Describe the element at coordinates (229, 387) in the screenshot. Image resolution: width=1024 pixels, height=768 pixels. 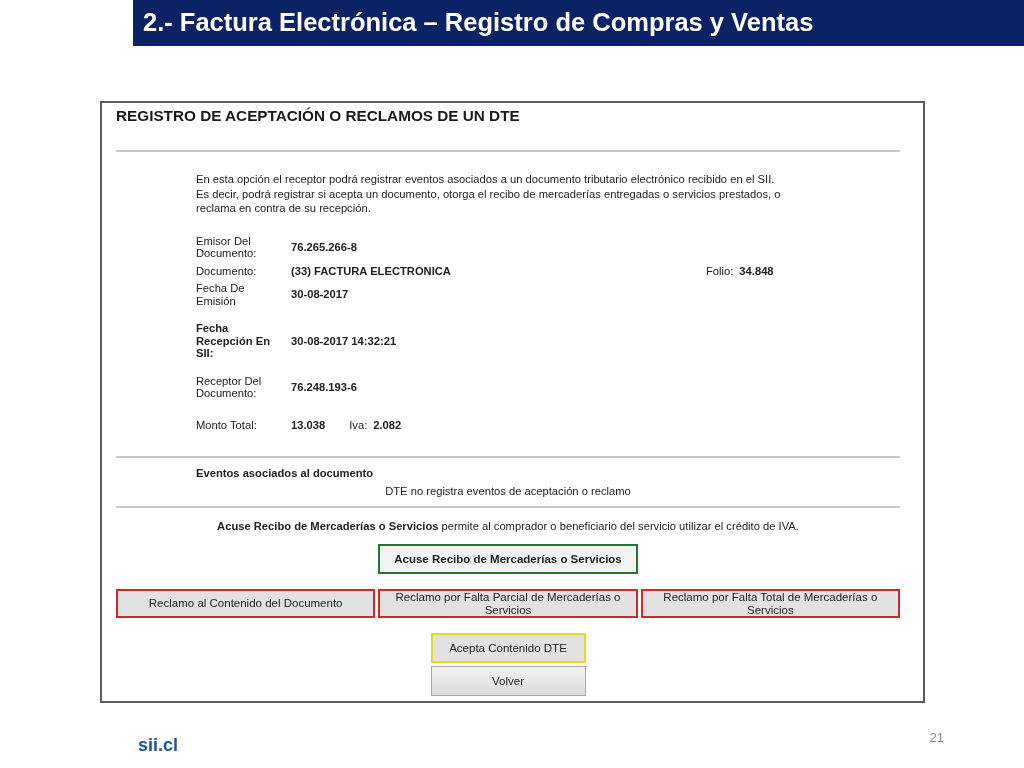
I see `field-label: Receptor Del Documento:` at that location.